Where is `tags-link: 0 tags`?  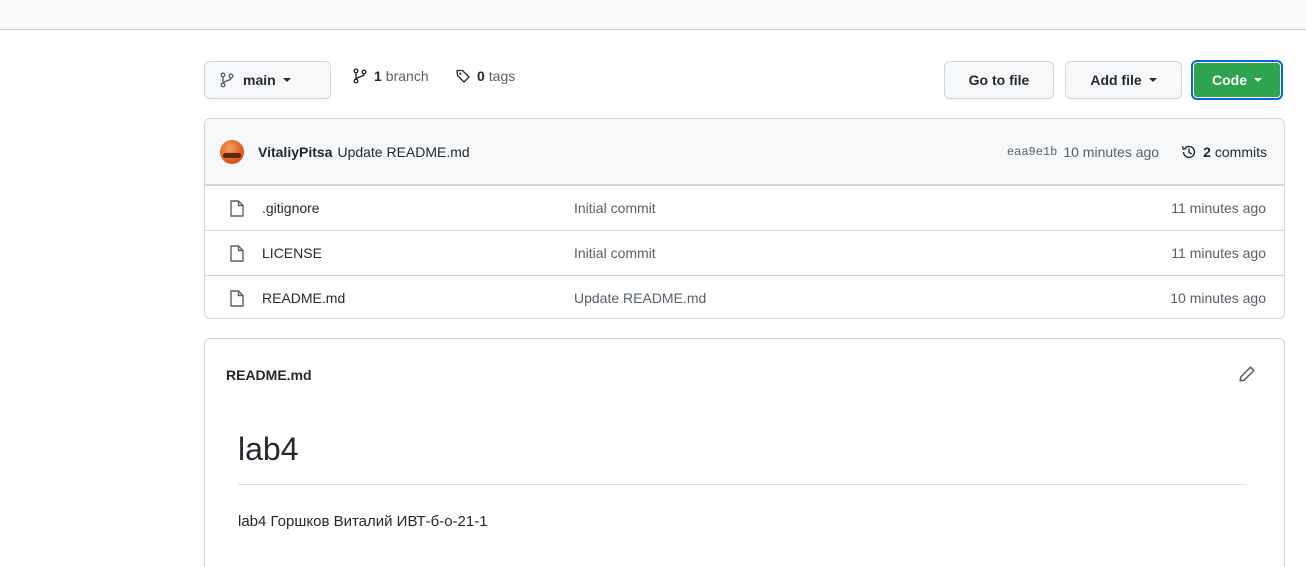 tags-link: 0 tags is located at coordinates (485, 76).